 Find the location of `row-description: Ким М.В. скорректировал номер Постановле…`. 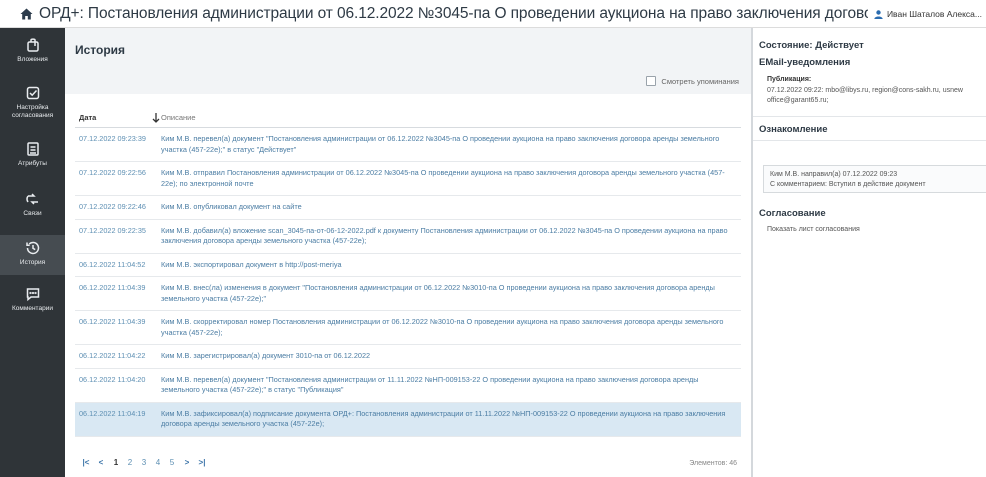

row-description: Ким М.В. скорректировал номер Постановле… is located at coordinates (442, 327).